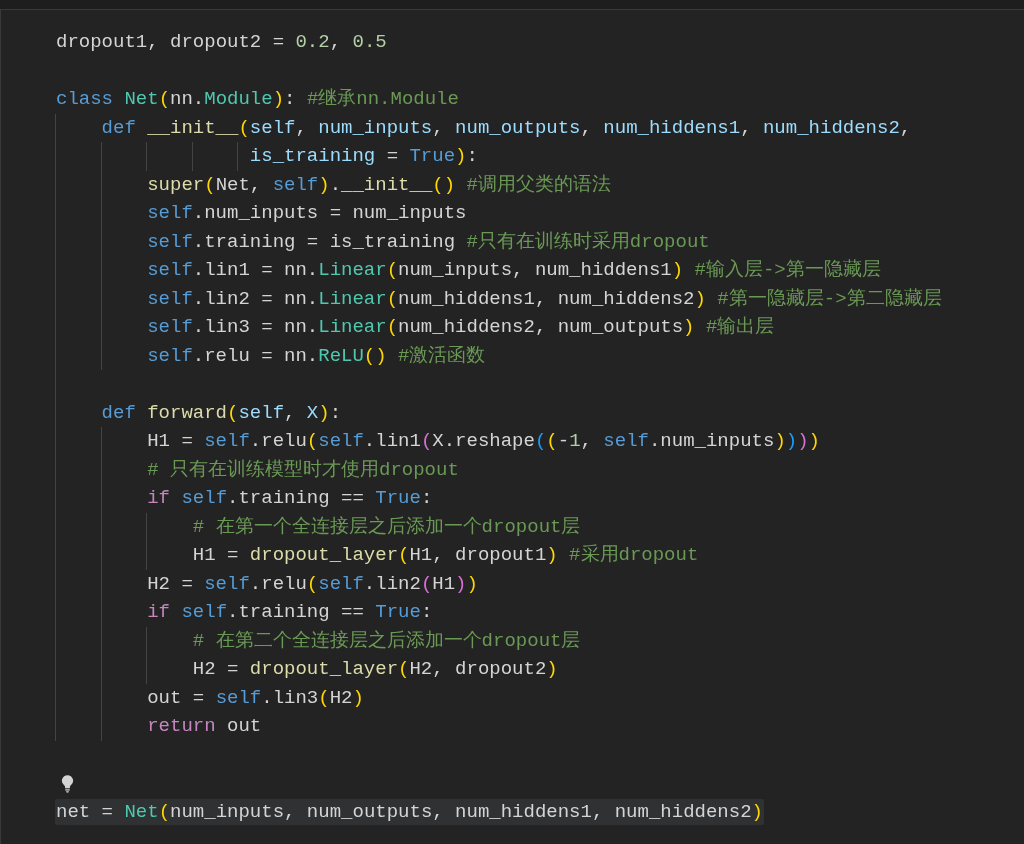  What do you see at coordinates (204, 727) in the screenshot?
I see `code-line: return out` at bounding box center [204, 727].